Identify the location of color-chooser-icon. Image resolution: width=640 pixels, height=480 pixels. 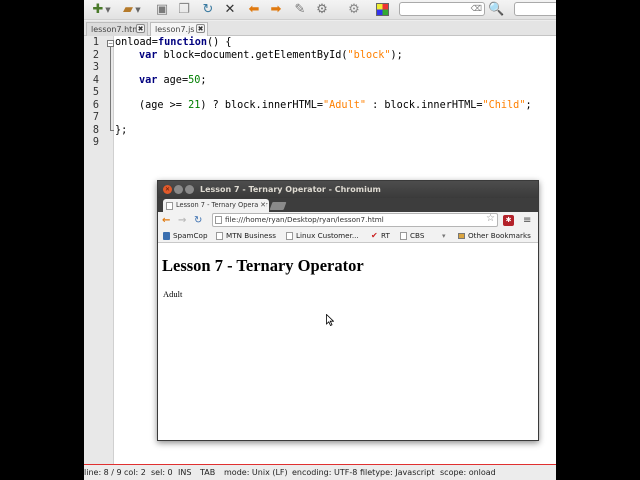
(382, 10).